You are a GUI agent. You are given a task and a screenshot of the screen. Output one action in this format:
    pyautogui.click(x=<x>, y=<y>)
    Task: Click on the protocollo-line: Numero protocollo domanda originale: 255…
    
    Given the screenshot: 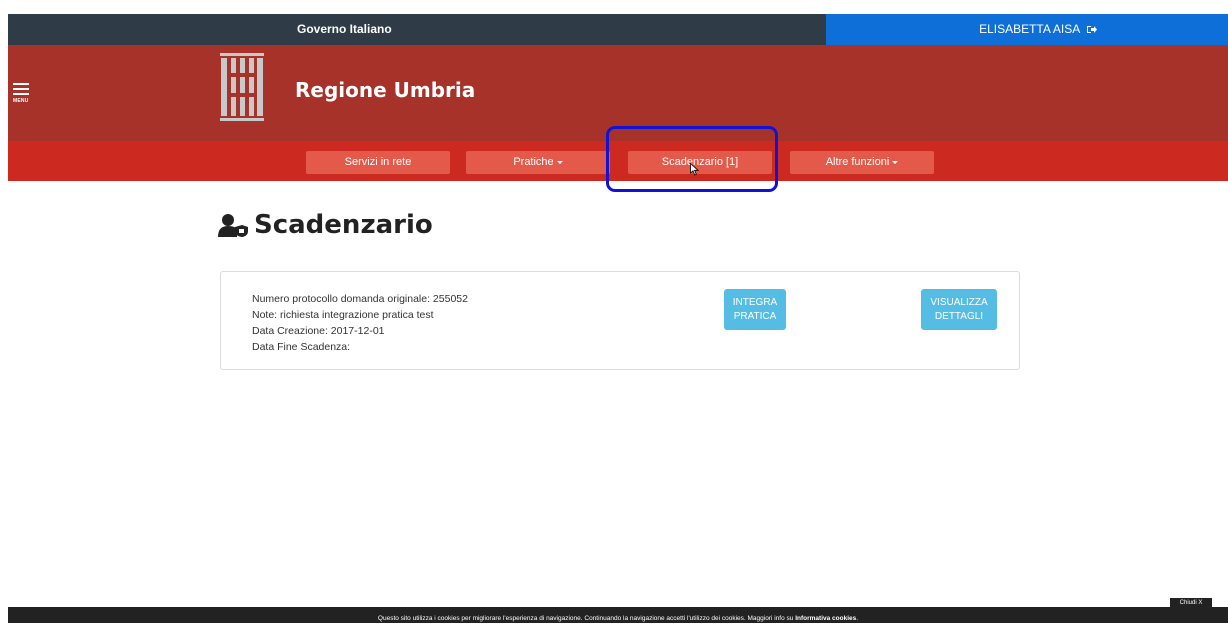 What is the action you would take?
    pyautogui.click(x=360, y=299)
    